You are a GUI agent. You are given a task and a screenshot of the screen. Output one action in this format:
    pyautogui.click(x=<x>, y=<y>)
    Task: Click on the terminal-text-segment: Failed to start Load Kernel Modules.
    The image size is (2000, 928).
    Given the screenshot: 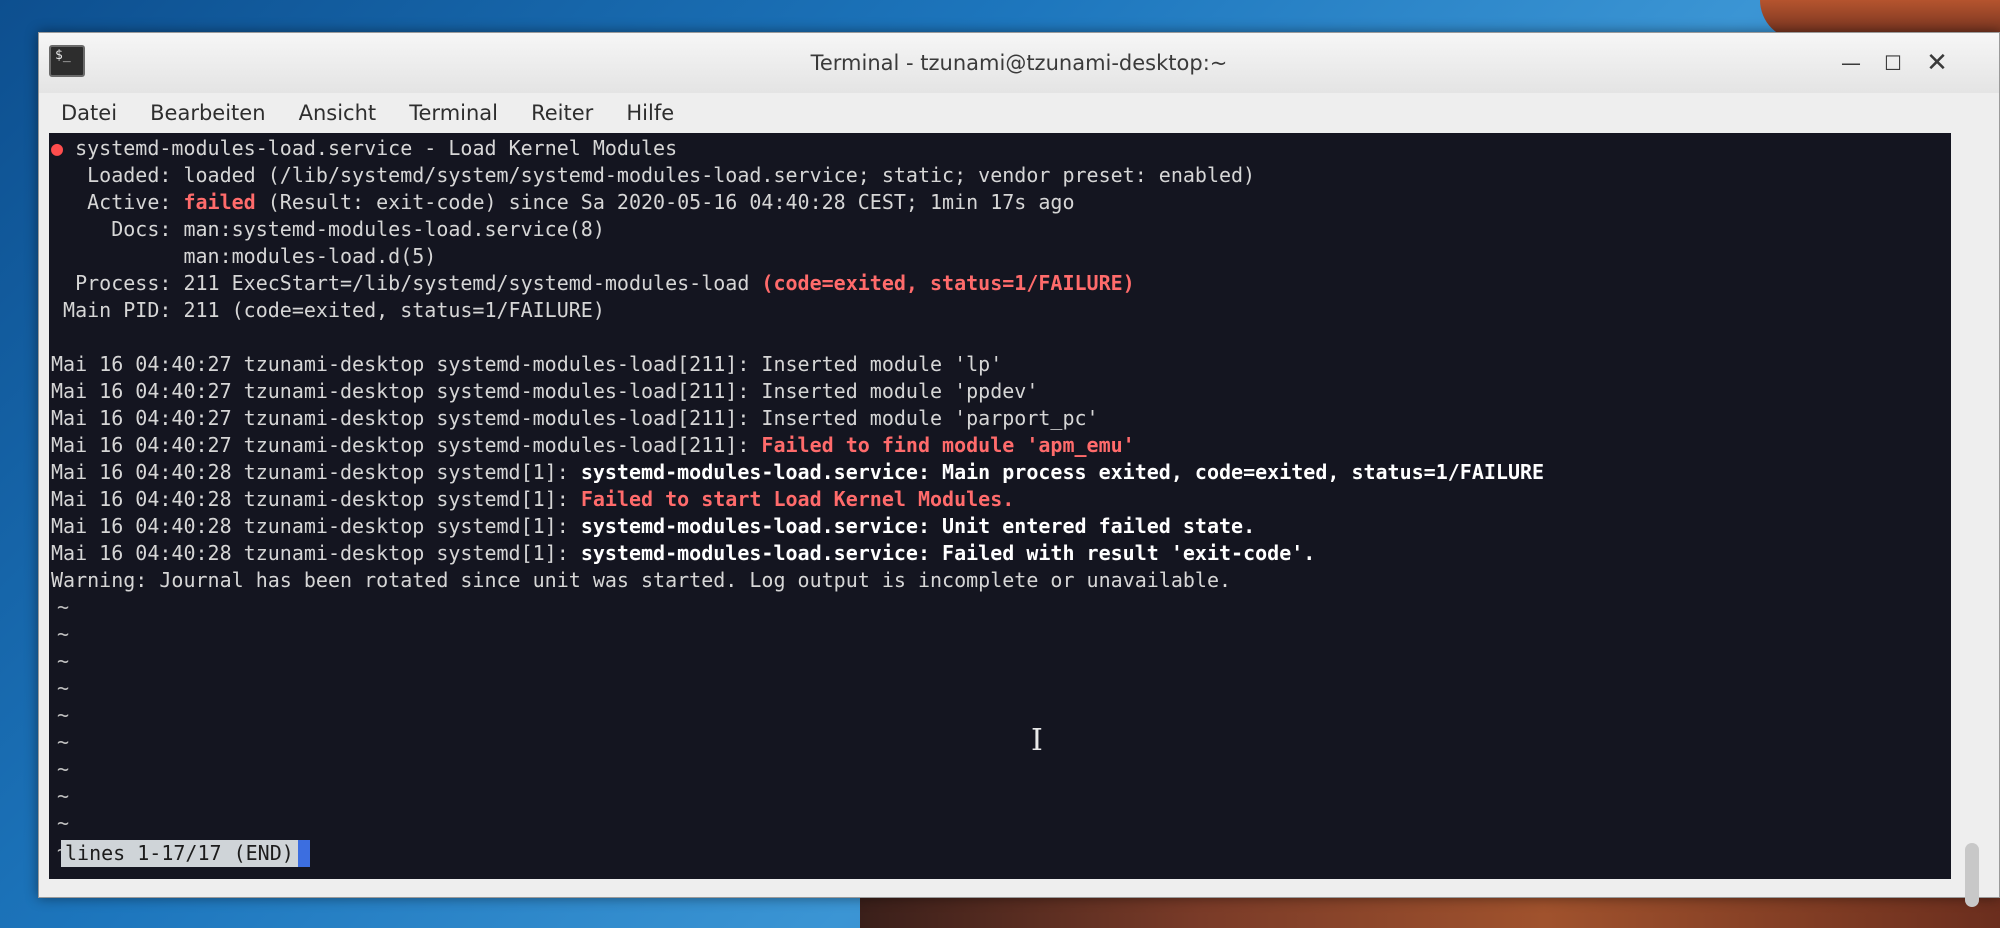 What is the action you would take?
    pyautogui.click(x=797, y=499)
    